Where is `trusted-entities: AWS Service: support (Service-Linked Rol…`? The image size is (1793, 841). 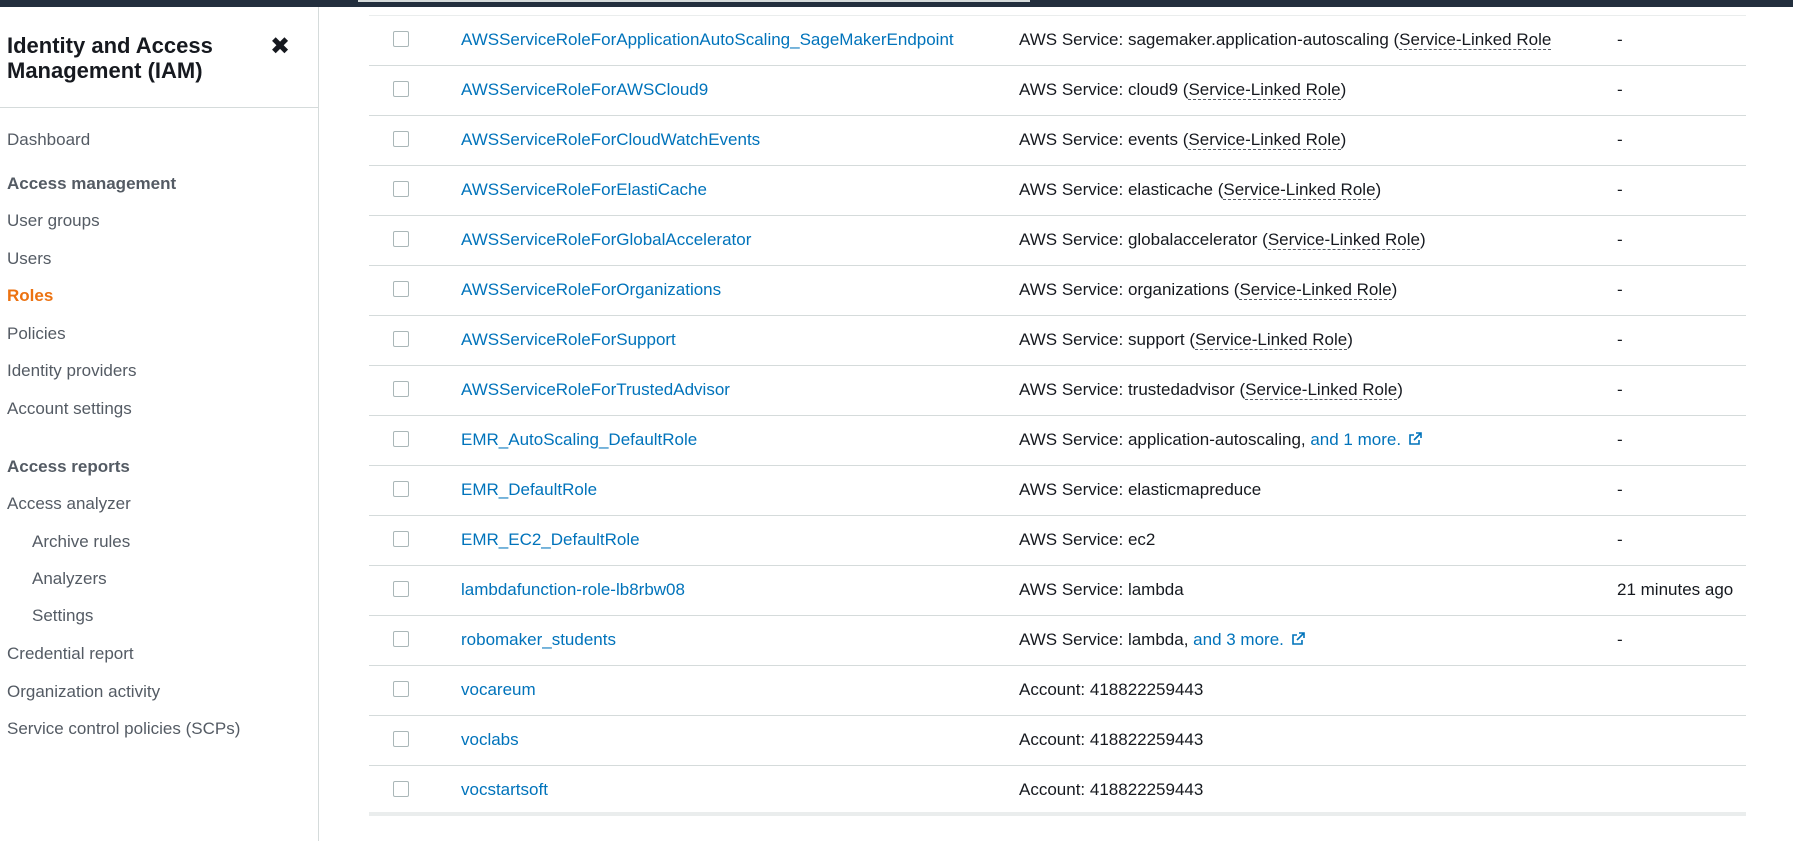 trusted-entities: AWS Service: support (Service-Linked Rol… is located at coordinates (1186, 340).